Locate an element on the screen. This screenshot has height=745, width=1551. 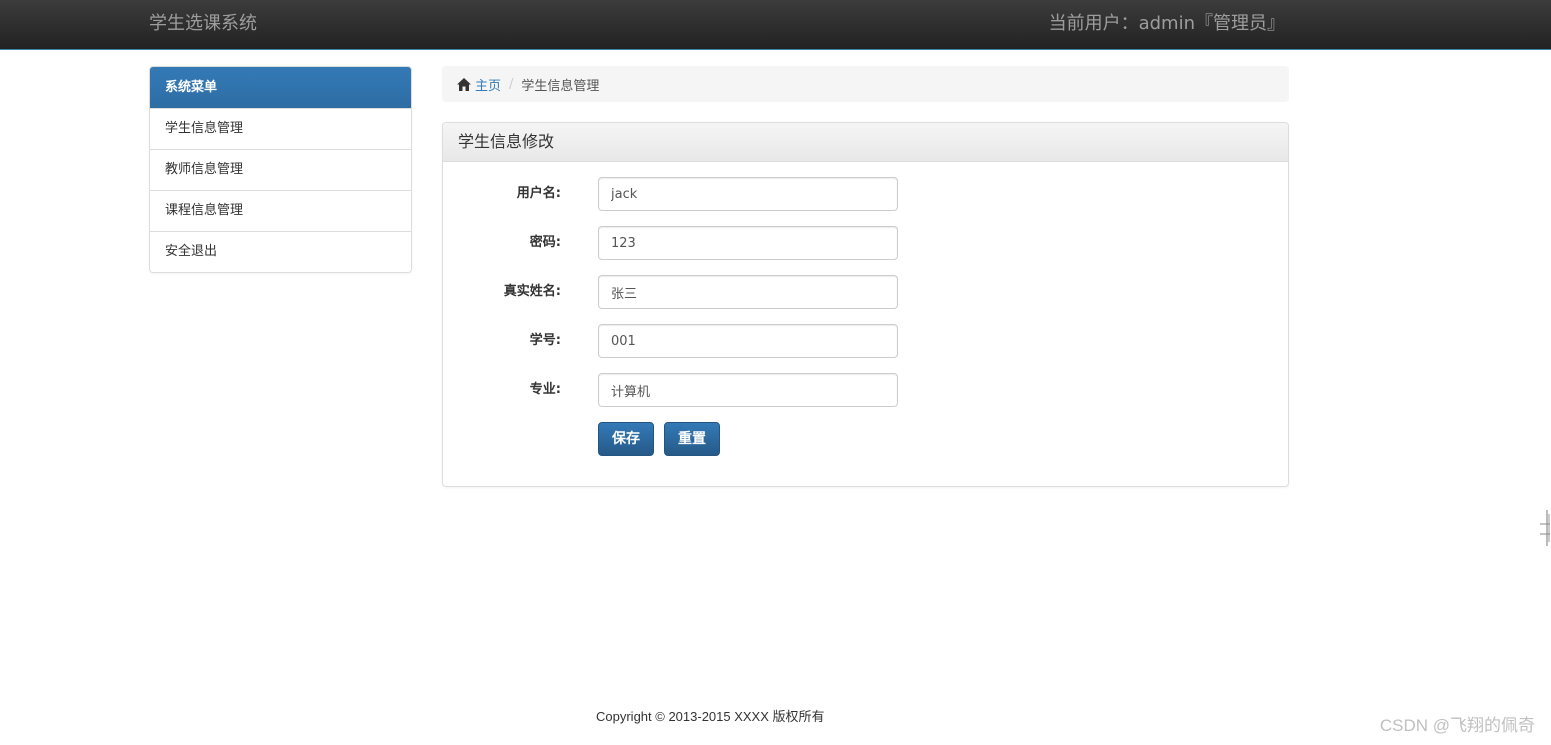
current-user-info: 当前用户：admin『管理员』 is located at coordinates (1166, 23).